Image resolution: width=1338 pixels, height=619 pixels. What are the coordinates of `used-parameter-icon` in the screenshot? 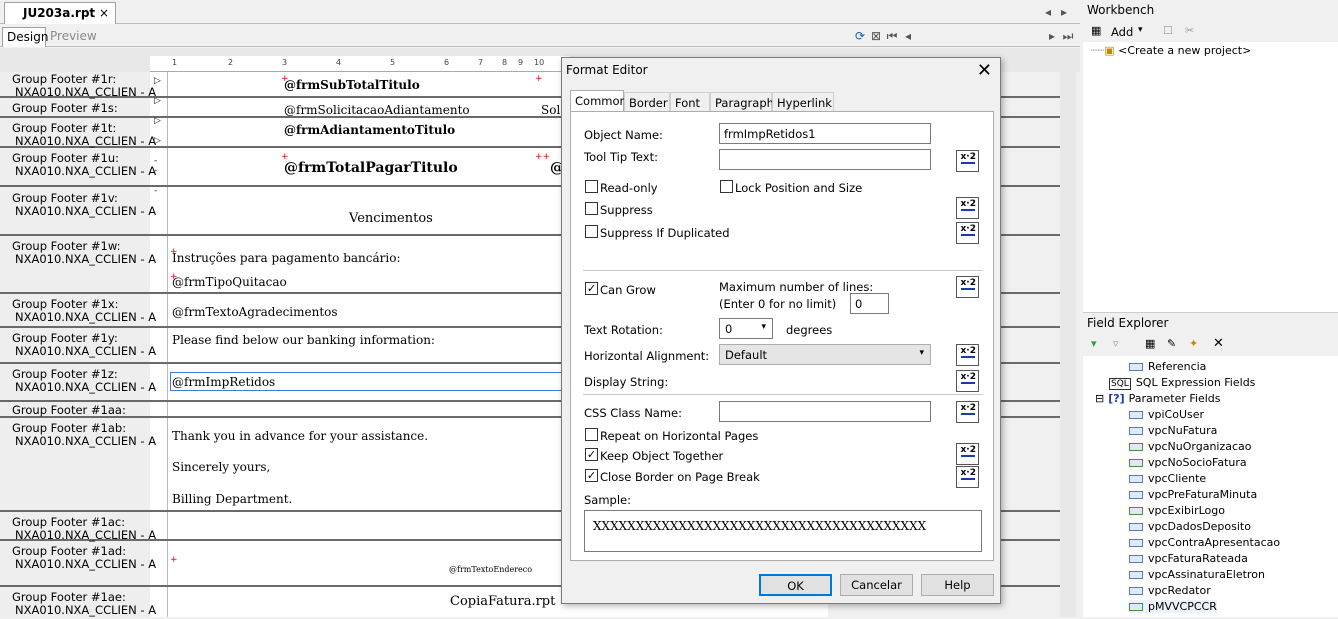 It's located at (1136, 447).